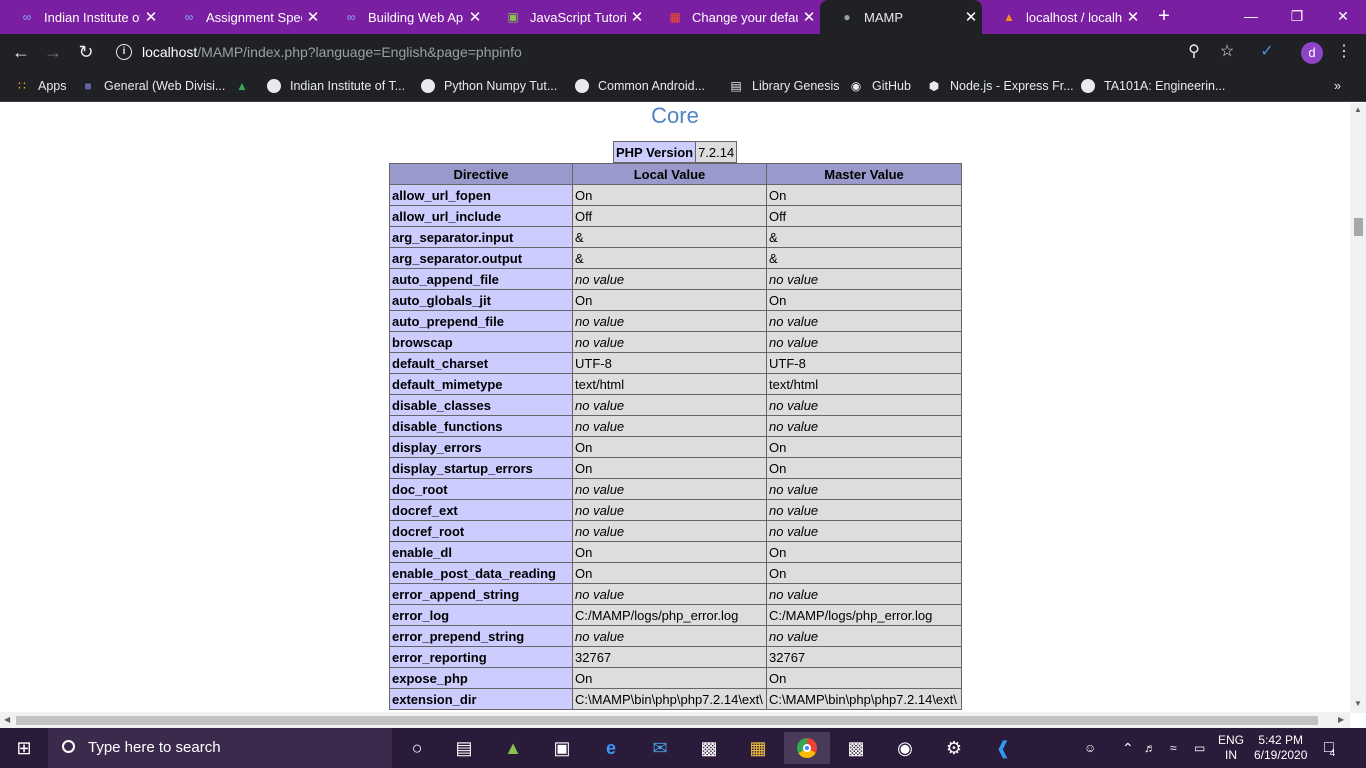  I want to click on store-icon: ▣, so click(562, 748).